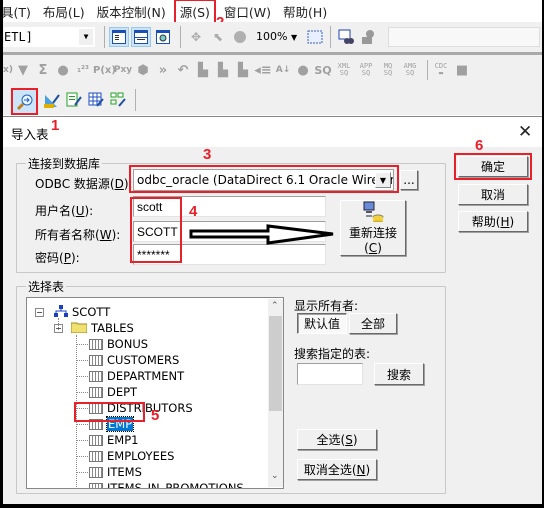 The image size is (544, 508). I want to click on select-tables-group-label: 选择表, so click(46, 286).